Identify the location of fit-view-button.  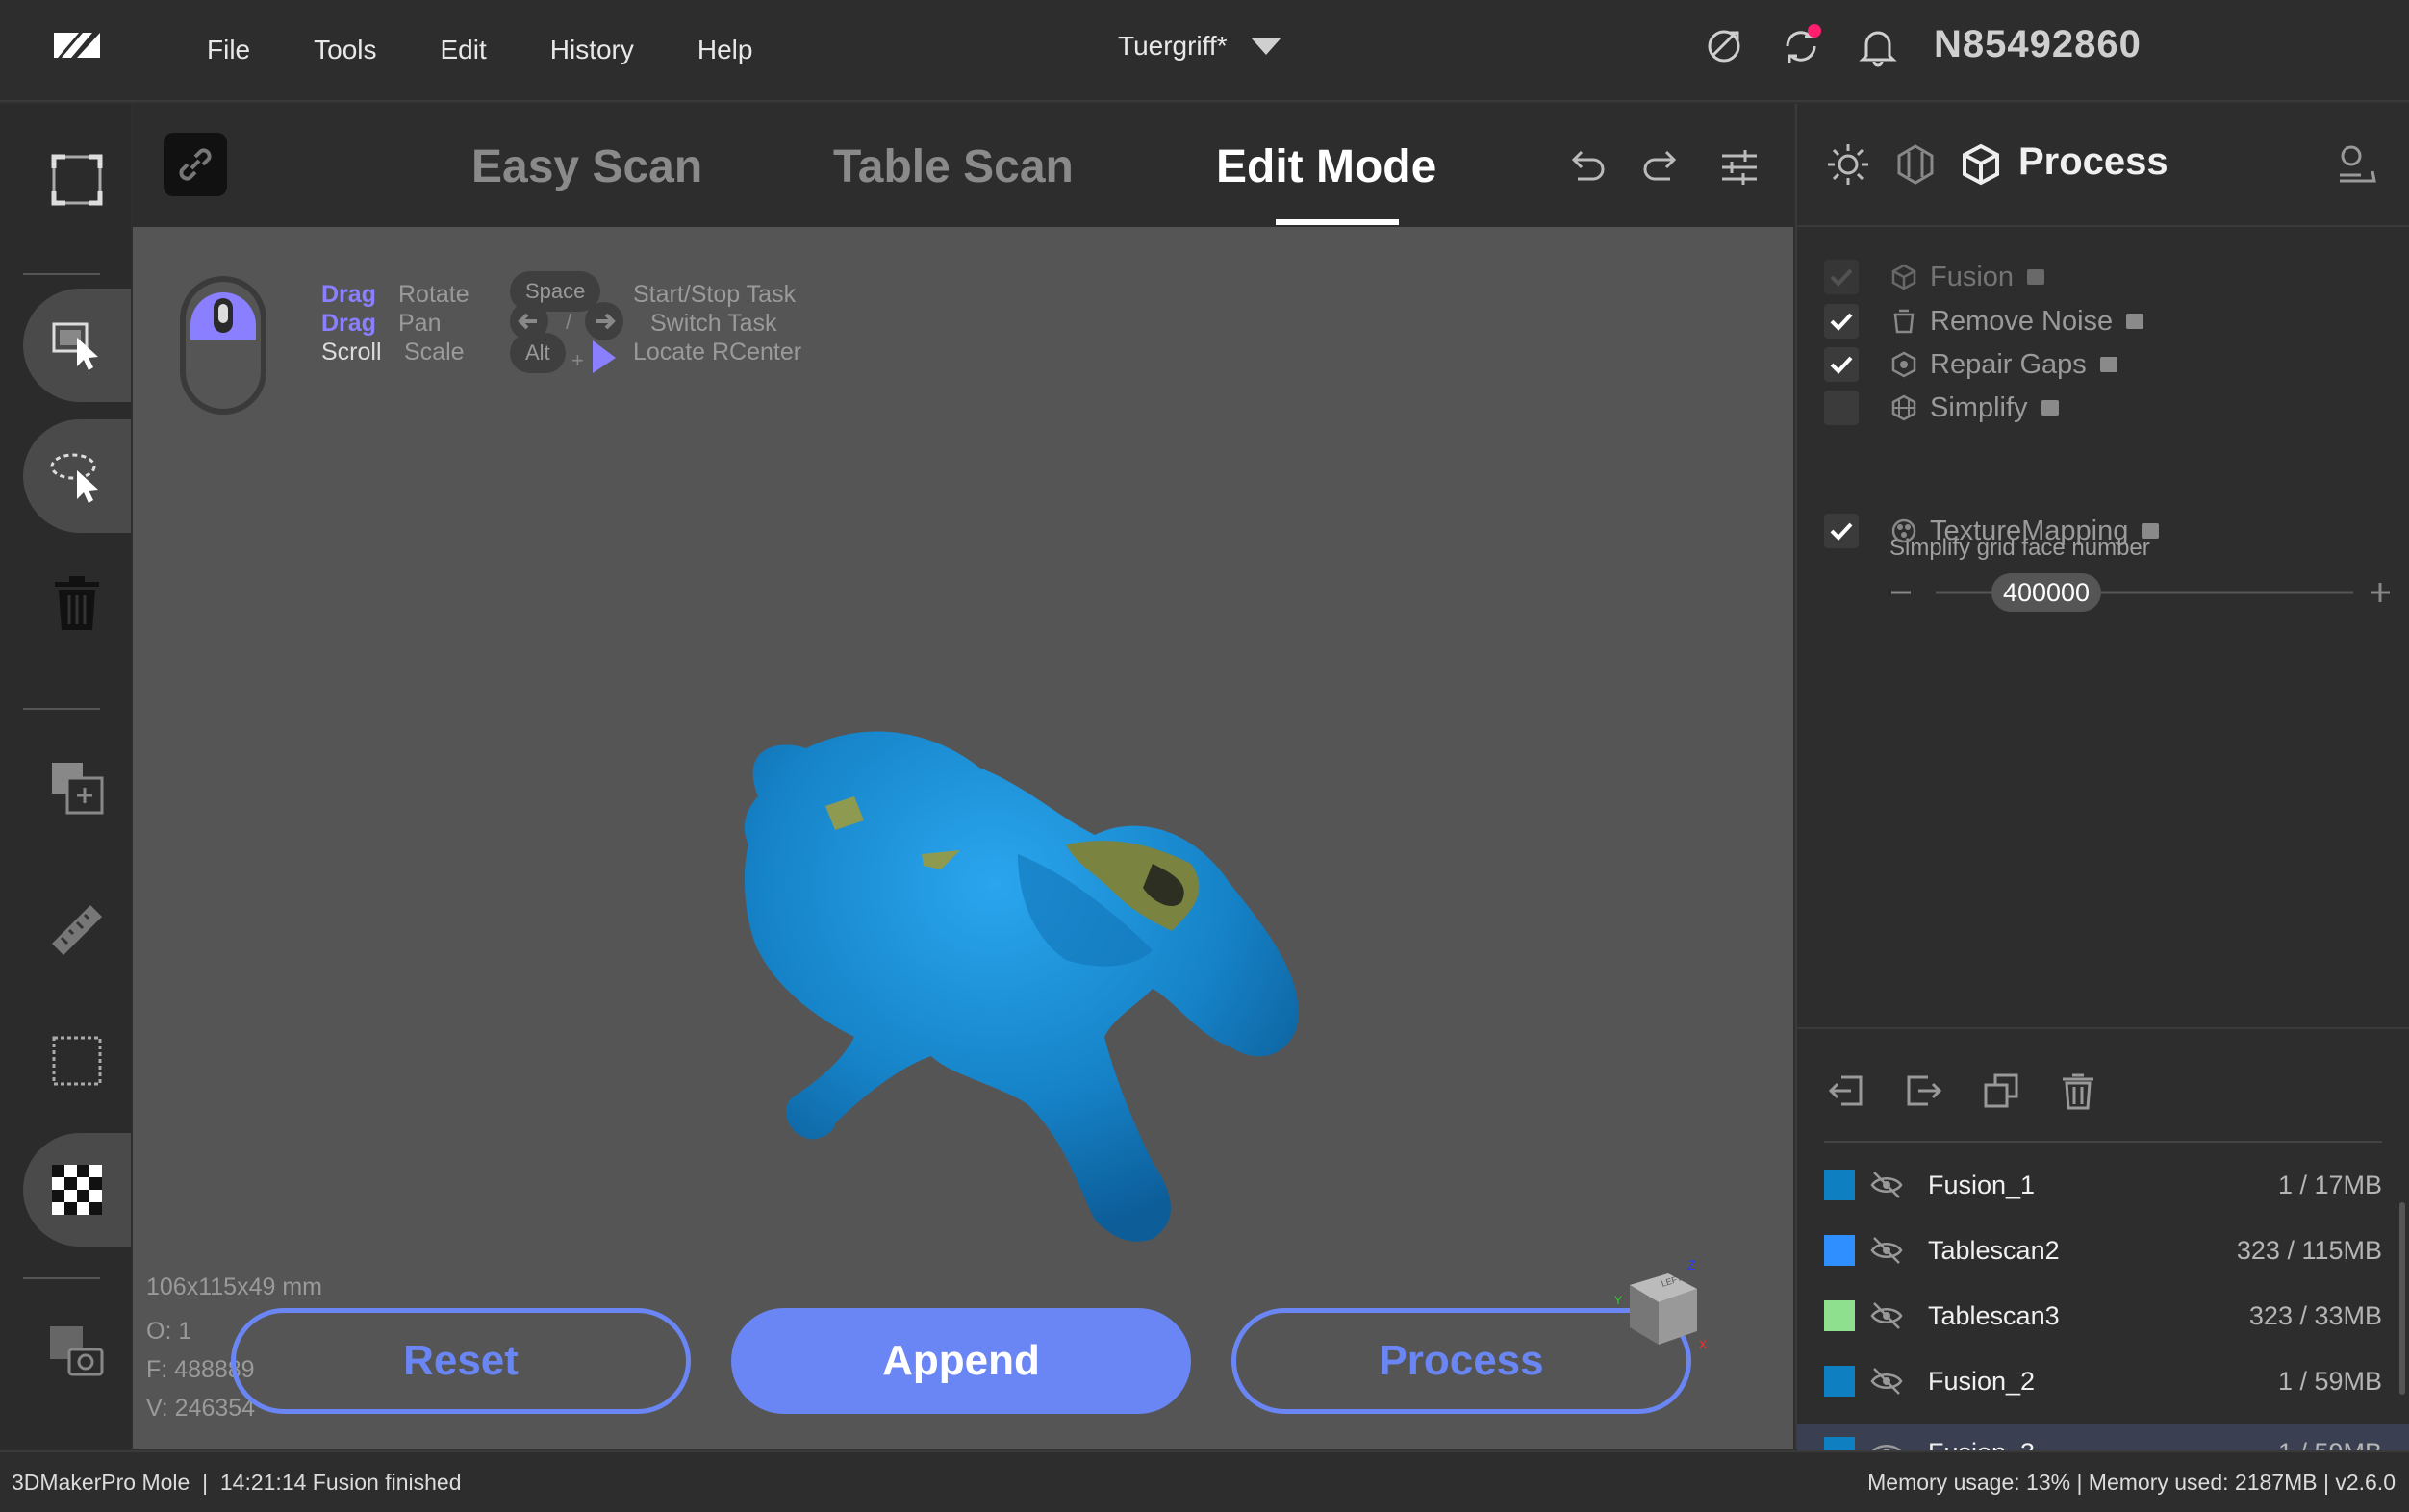
(77, 180).